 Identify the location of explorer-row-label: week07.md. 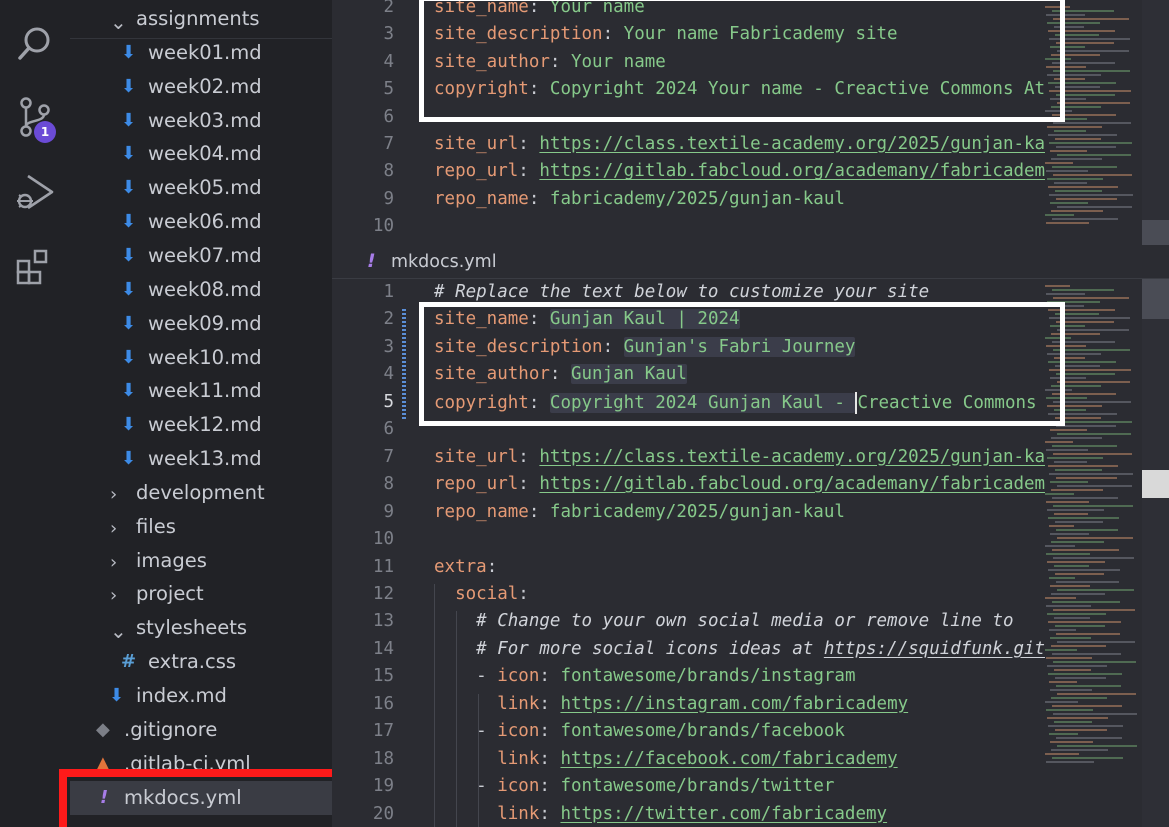
(205, 255).